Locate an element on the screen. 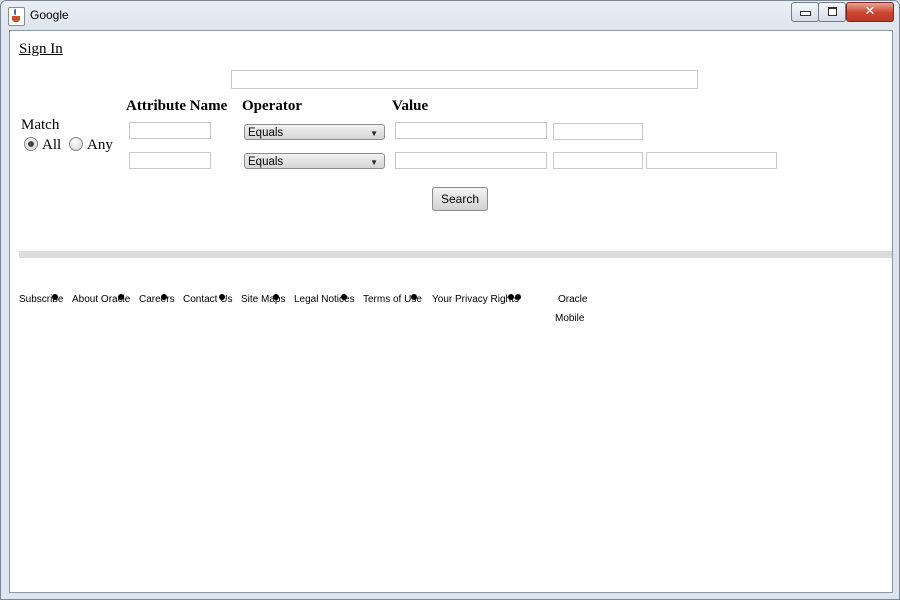 Image resolution: width=900 pixels, height=600 pixels. java-icon is located at coordinates (16, 16).